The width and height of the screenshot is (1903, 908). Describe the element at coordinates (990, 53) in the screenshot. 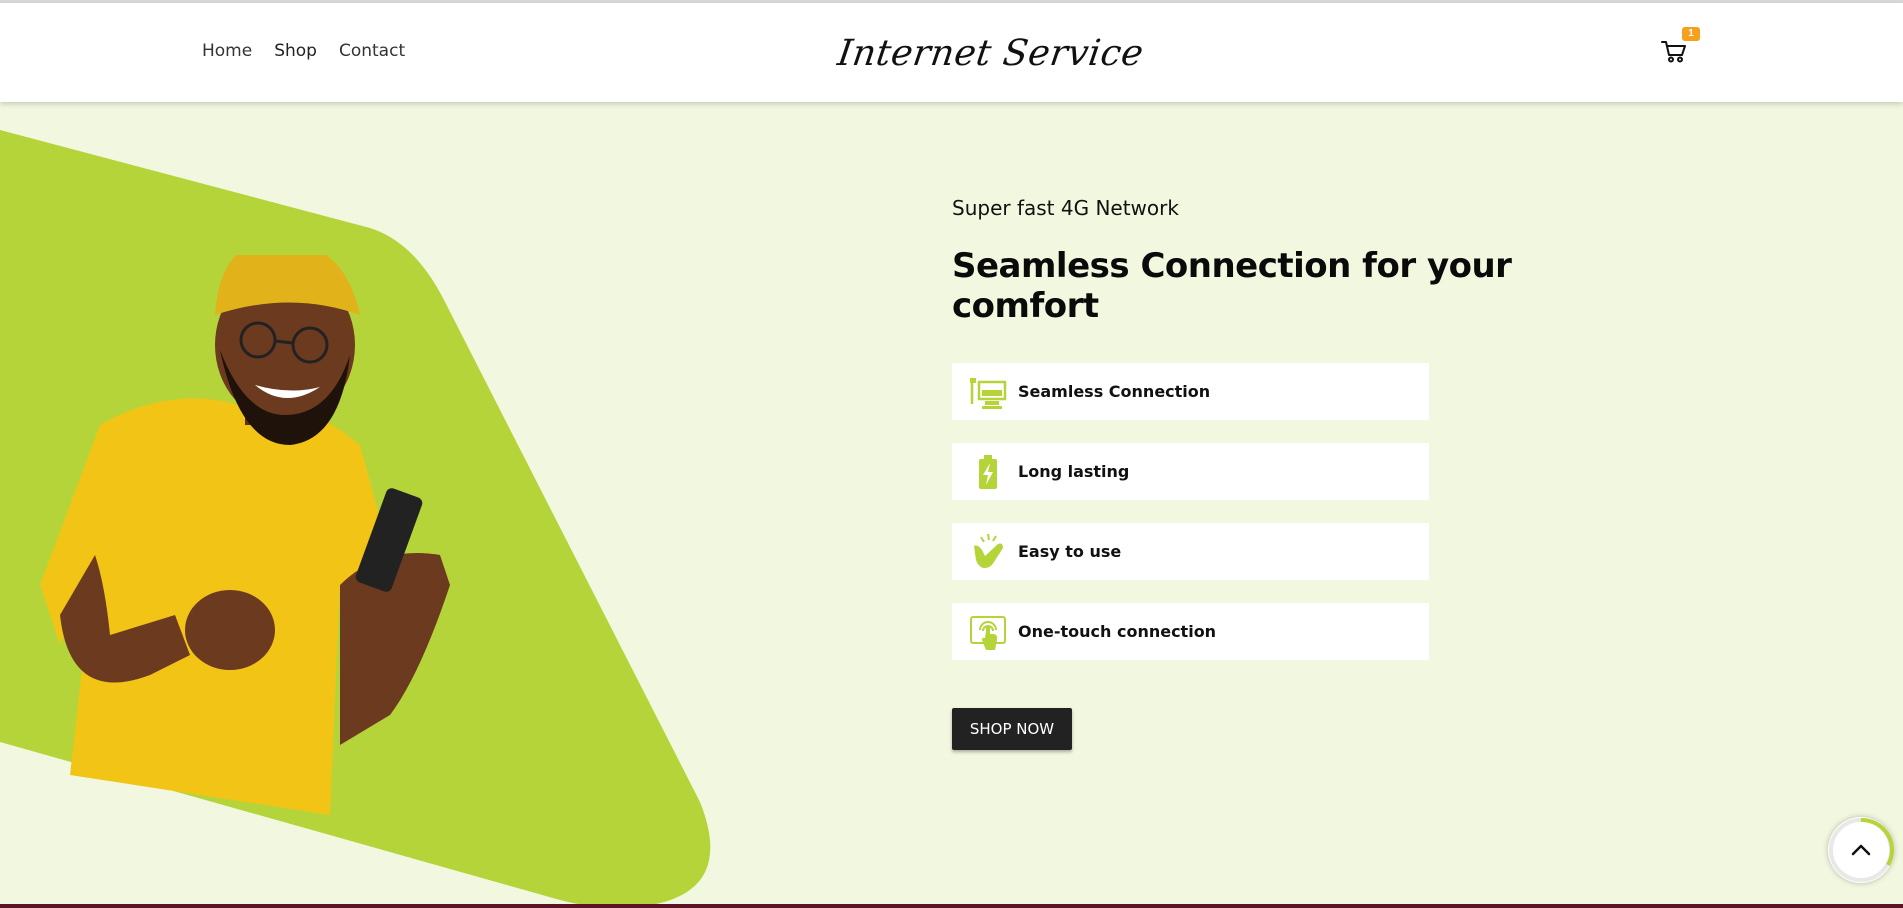

I see `site-logo: Internet Service` at that location.